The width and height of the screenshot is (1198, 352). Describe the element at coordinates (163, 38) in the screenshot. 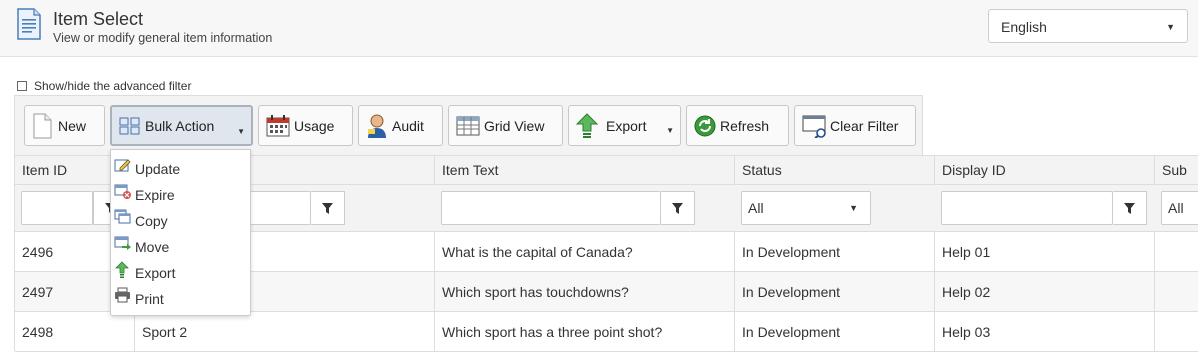

I see `page-subtitle: View or modify general item information` at that location.